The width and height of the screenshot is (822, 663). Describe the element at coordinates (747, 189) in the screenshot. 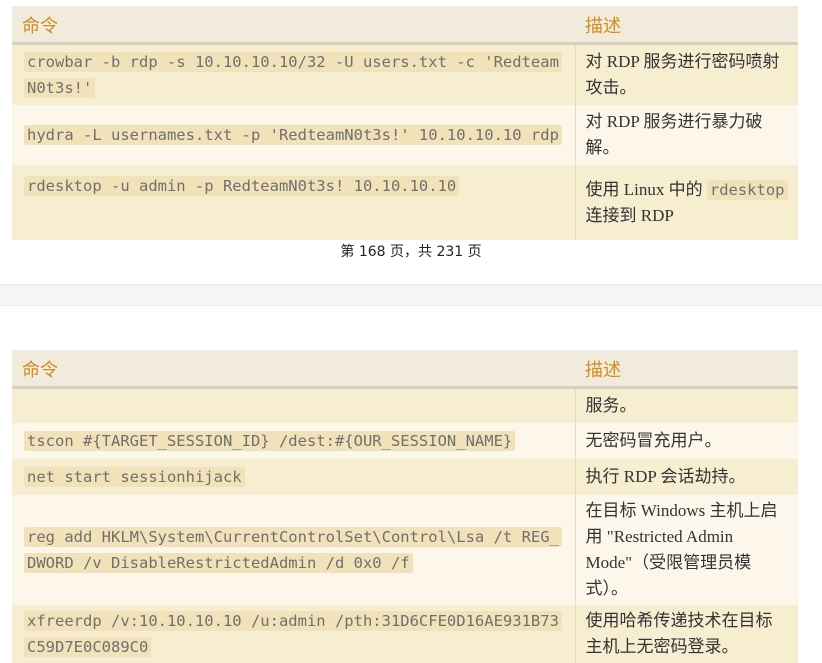

I see `inline-code: rdesktop` at that location.